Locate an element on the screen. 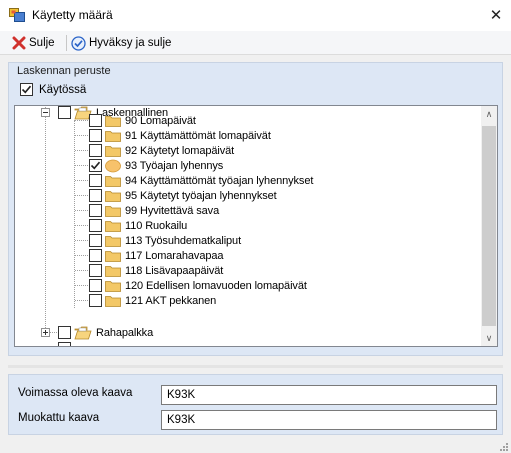 The width and height of the screenshot is (511, 453). tree-scrollbar: ∧ ∨ is located at coordinates (489, 226).